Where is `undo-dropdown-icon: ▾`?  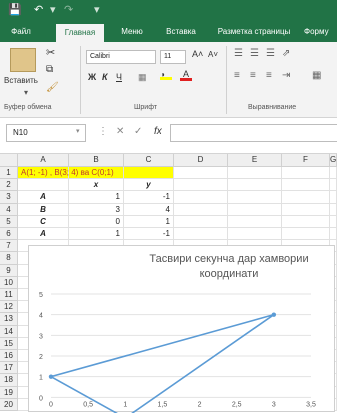 undo-dropdown-icon: ▾ is located at coordinates (53, 10).